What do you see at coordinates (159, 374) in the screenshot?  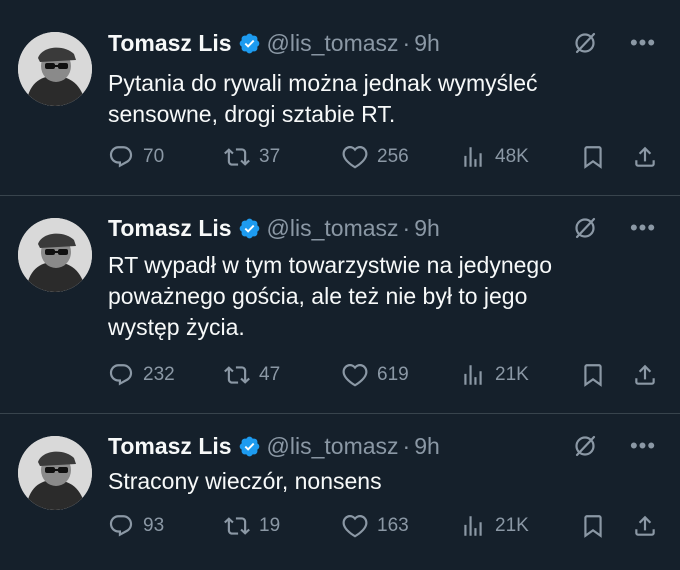 I see `reply-count: 232` at bounding box center [159, 374].